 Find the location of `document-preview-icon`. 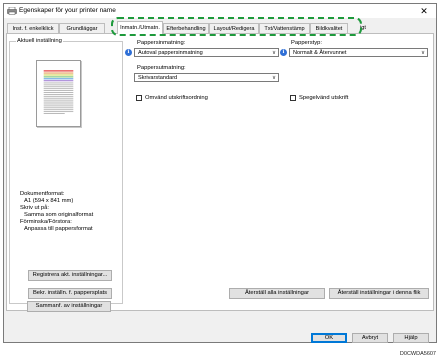

document-preview-icon is located at coordinates (58, 92).